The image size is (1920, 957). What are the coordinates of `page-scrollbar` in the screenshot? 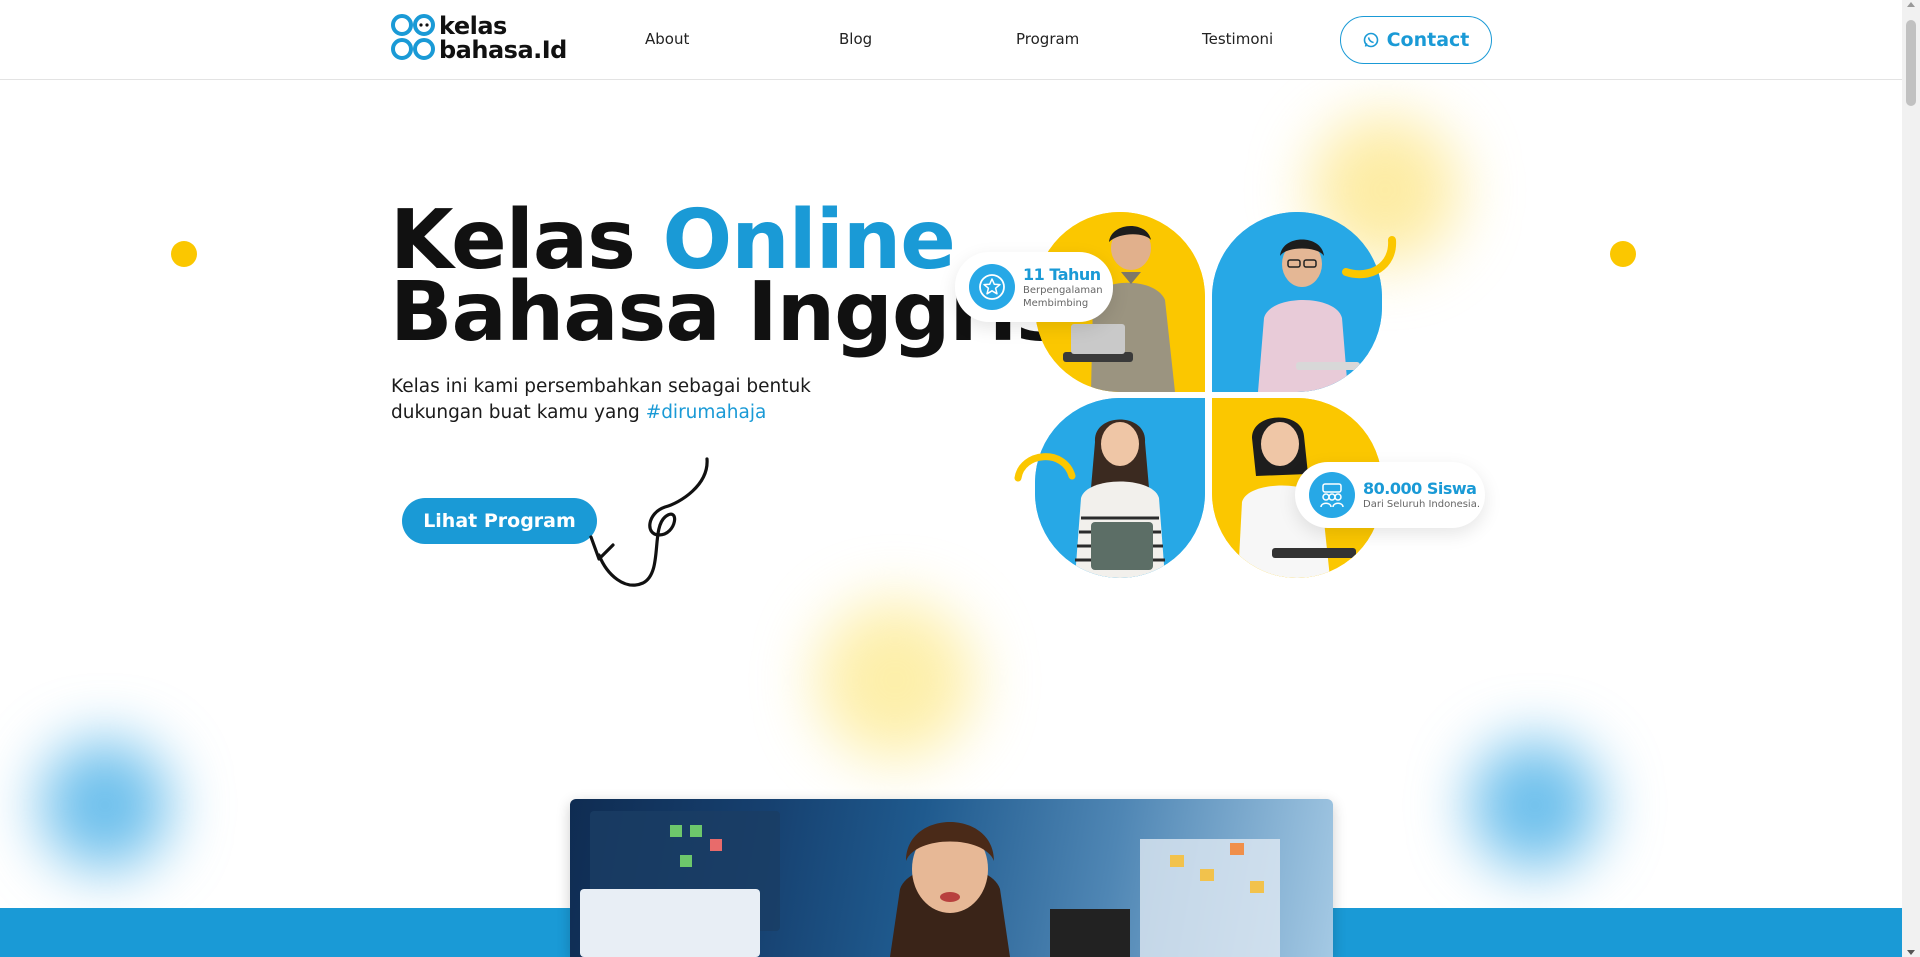 It's located at (1911, 478).